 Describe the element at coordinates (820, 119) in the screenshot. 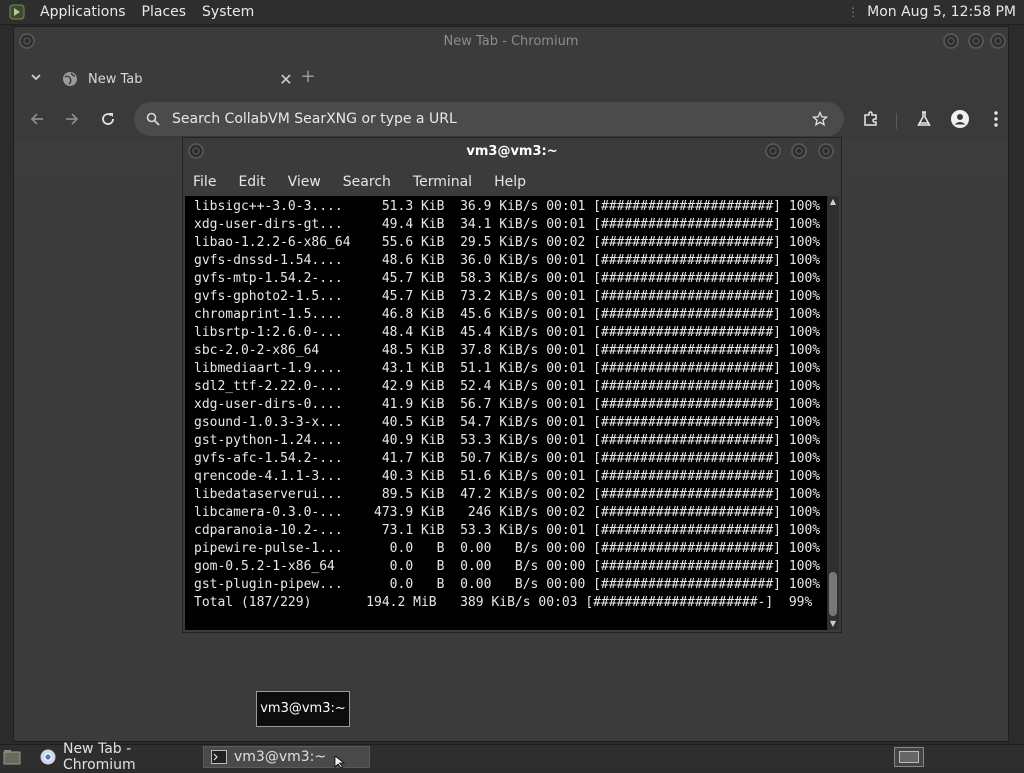

I see `bookmark-star-icon` at that location.